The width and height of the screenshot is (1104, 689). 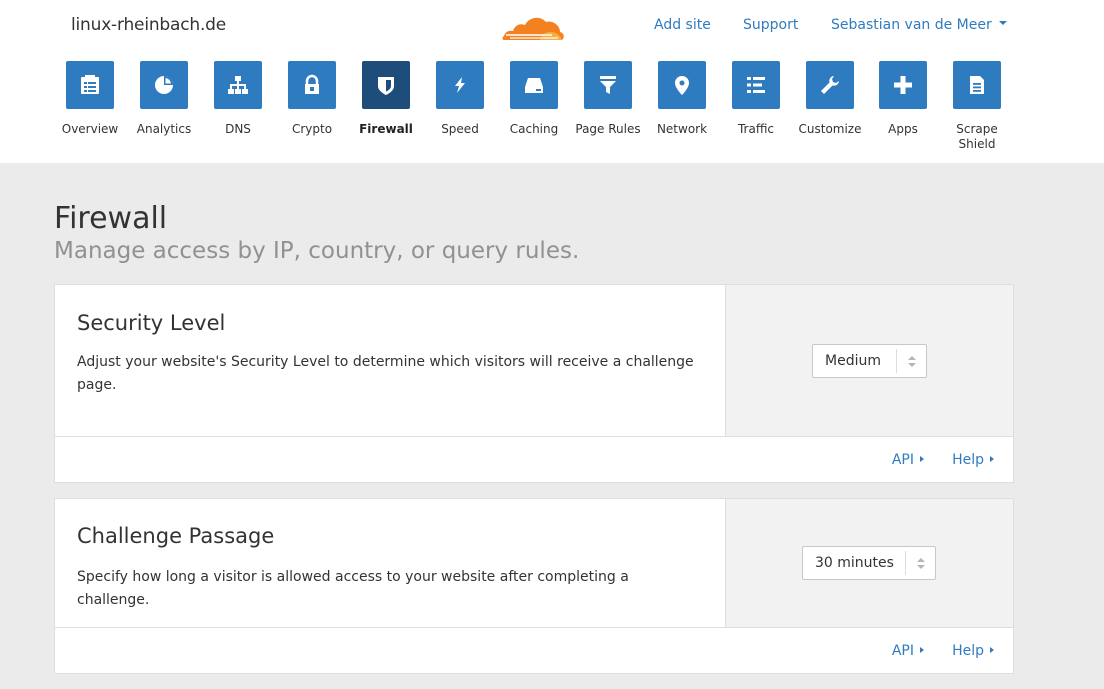 I want to click on chevron-down-icon, so click(x=1002, y=23).